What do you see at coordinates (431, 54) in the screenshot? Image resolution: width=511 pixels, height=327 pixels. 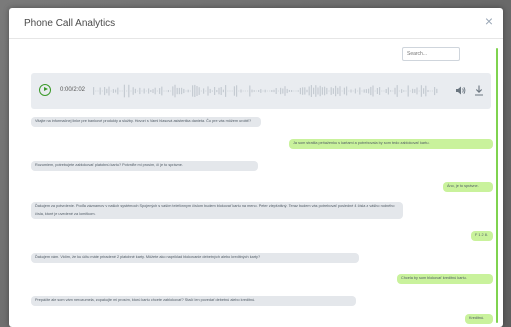 I see `search-input` at bounding box center [431, 54].